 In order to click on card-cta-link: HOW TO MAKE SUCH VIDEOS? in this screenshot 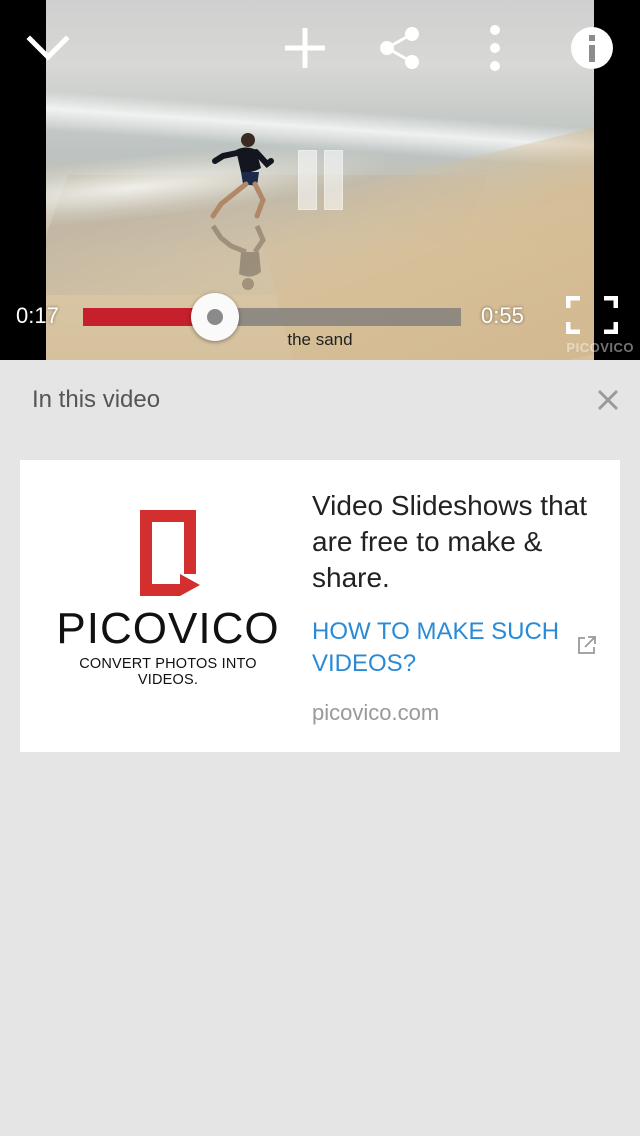, I will do `click(445, 648)`.